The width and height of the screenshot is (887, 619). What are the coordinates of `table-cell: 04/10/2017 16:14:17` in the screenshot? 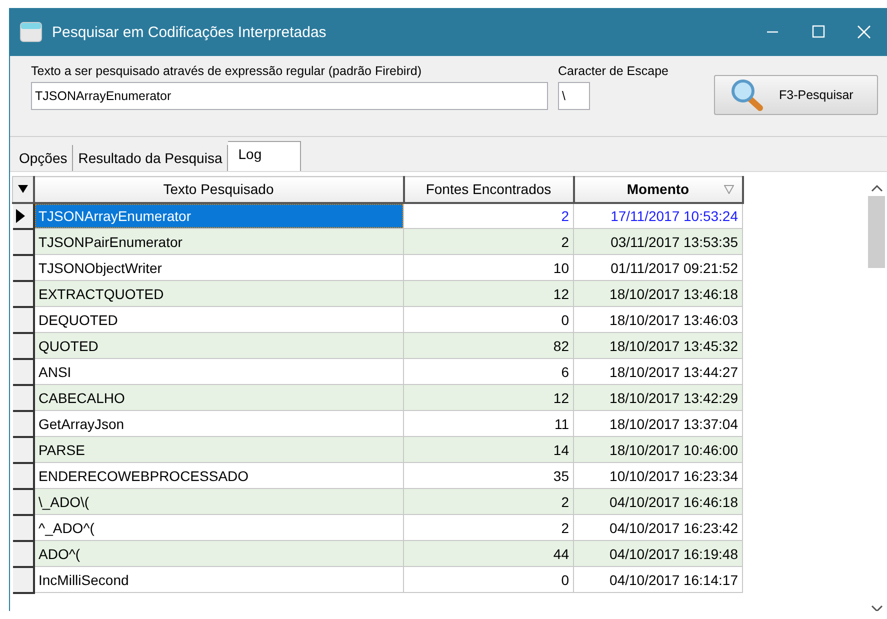 It's located at (658, 579).